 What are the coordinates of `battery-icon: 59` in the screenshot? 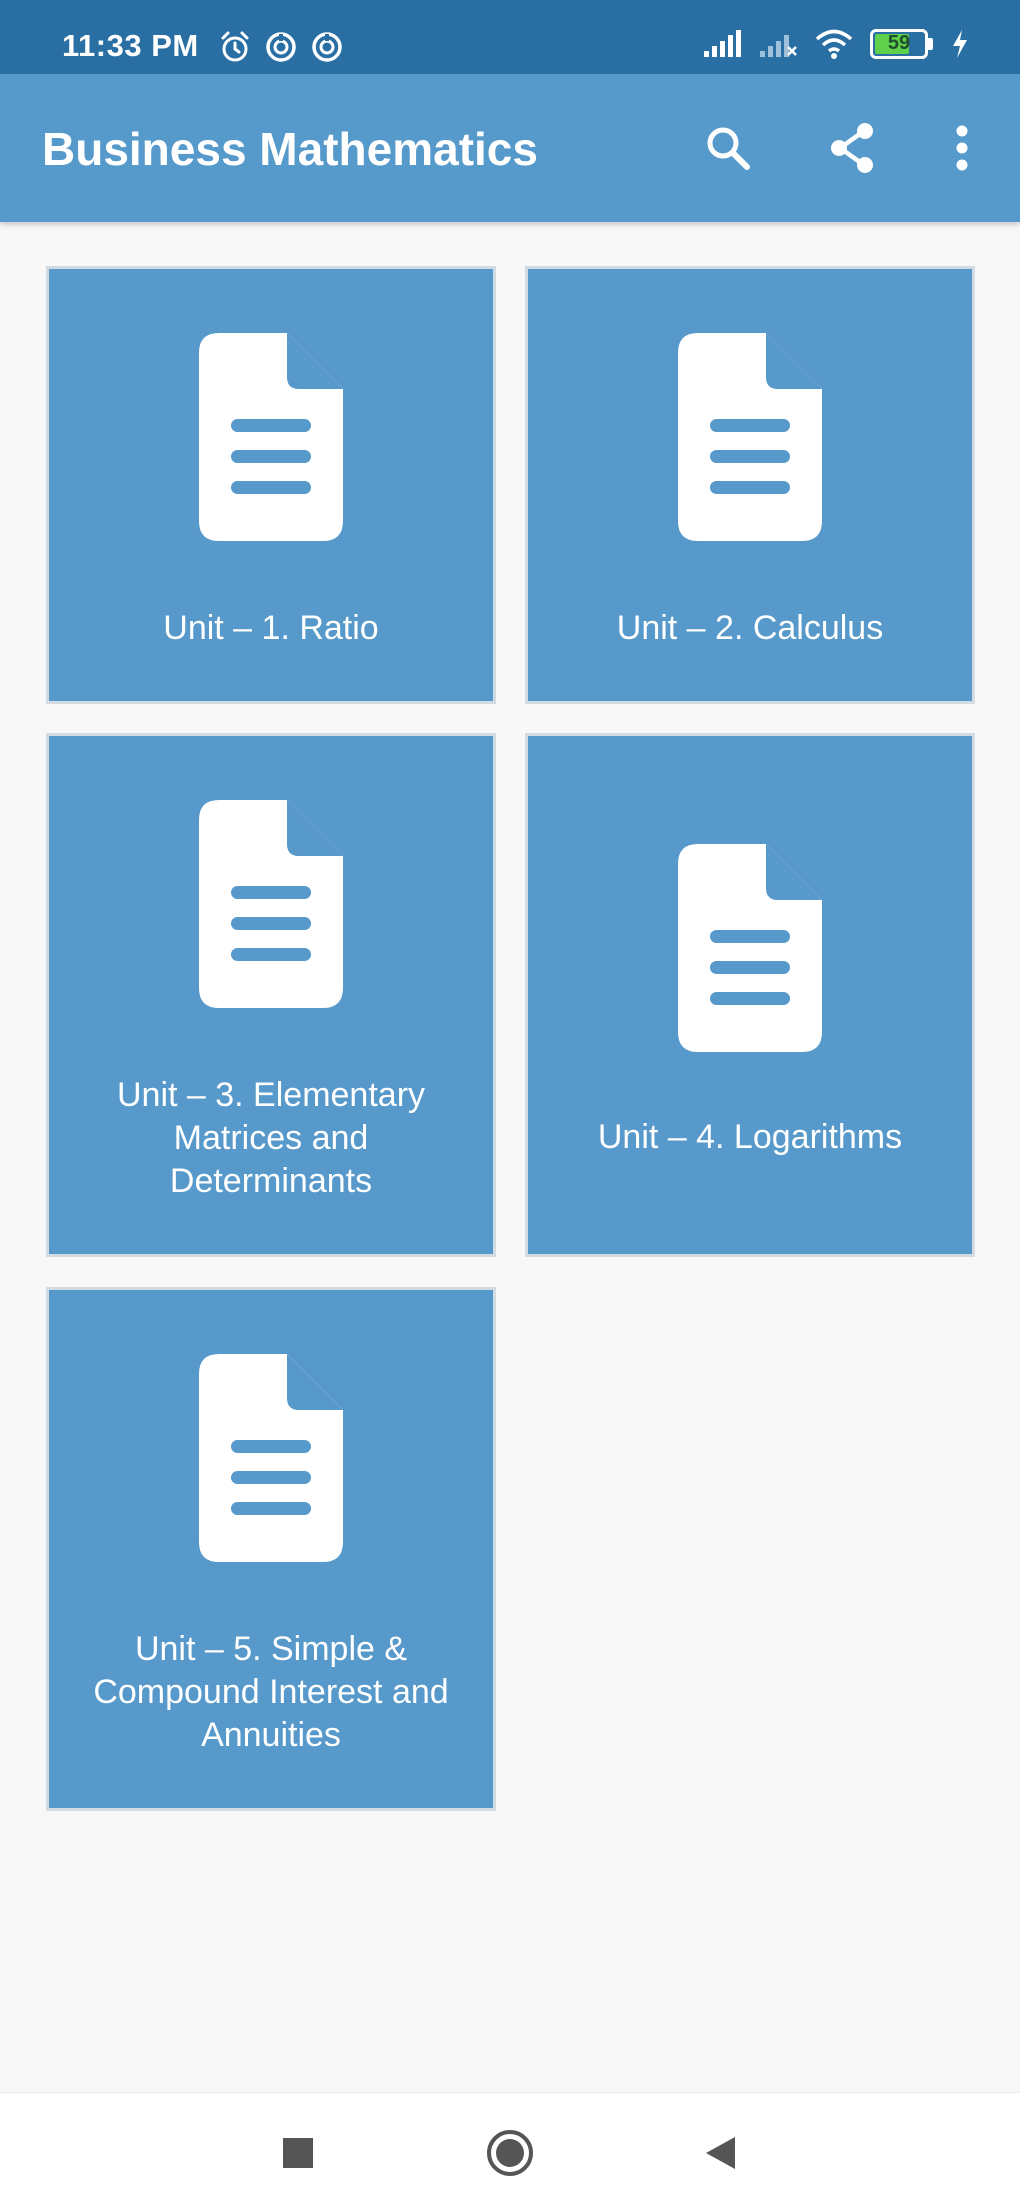 It's located at (902, 44).